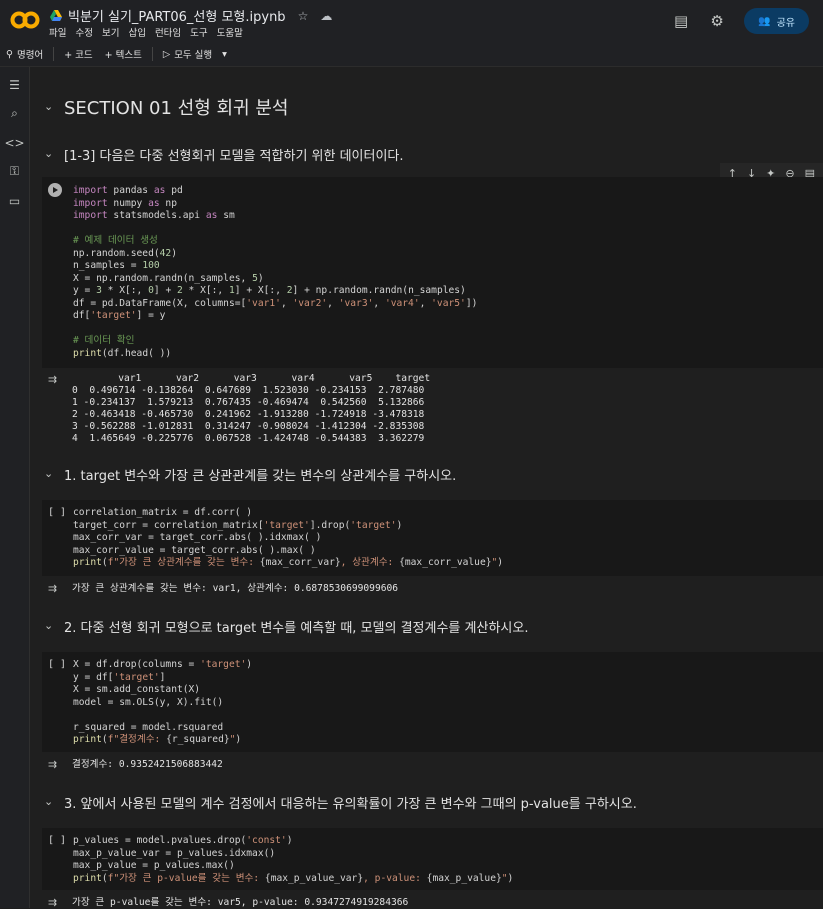  I want to click on notebook-toolbar: ⚲ 명령어 + 코드 + 텍스트 ▷ 모두 실행 ▾, so click(411, 54).